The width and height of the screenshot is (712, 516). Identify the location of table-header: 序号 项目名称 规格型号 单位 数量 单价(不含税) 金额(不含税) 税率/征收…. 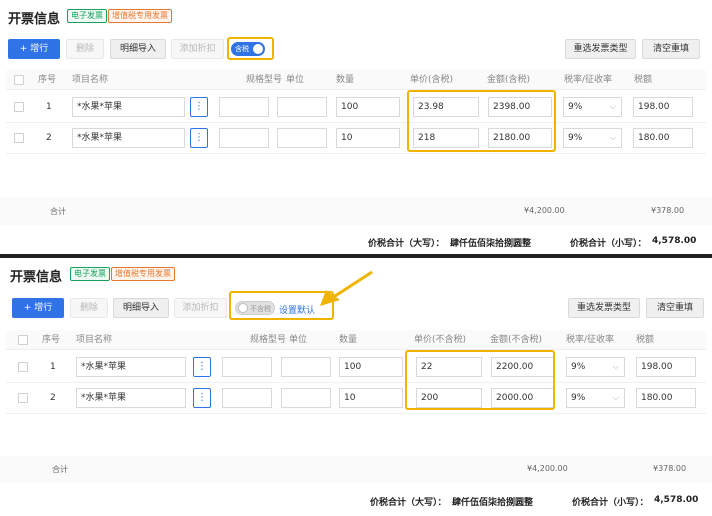
(356, 340).